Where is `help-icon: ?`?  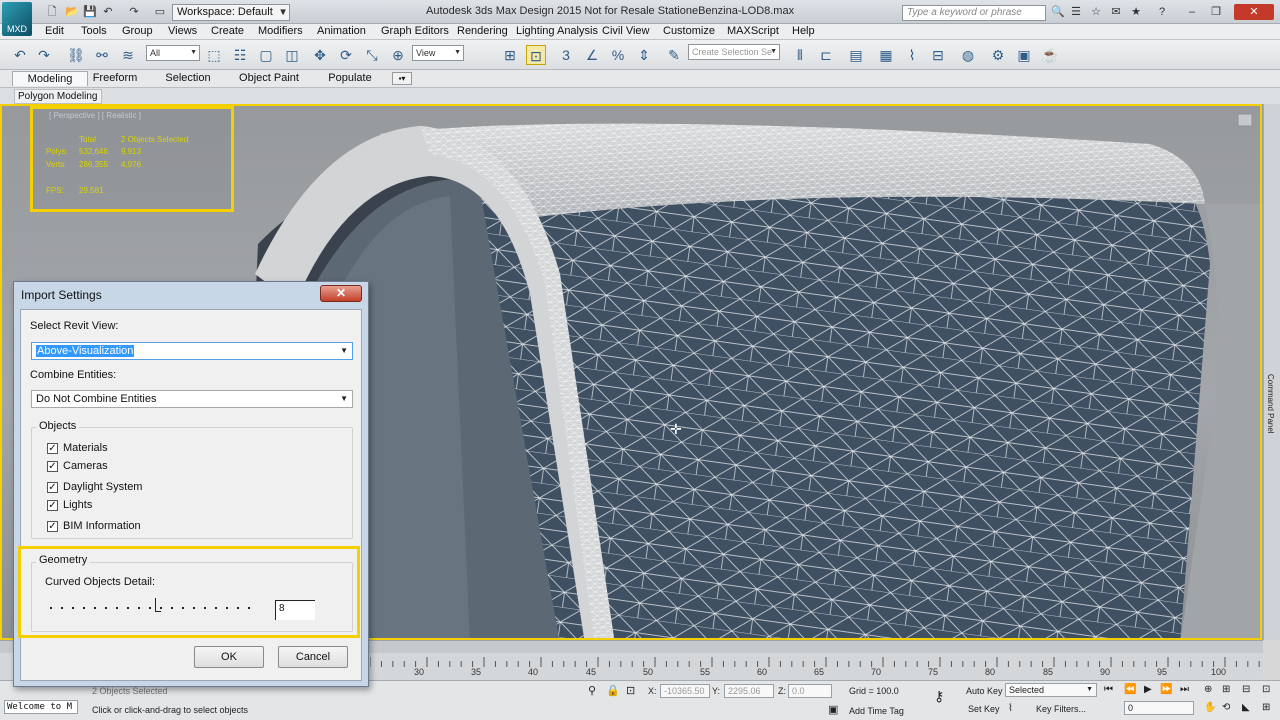 help-icon: ? is located at coordinates (1162, 12).